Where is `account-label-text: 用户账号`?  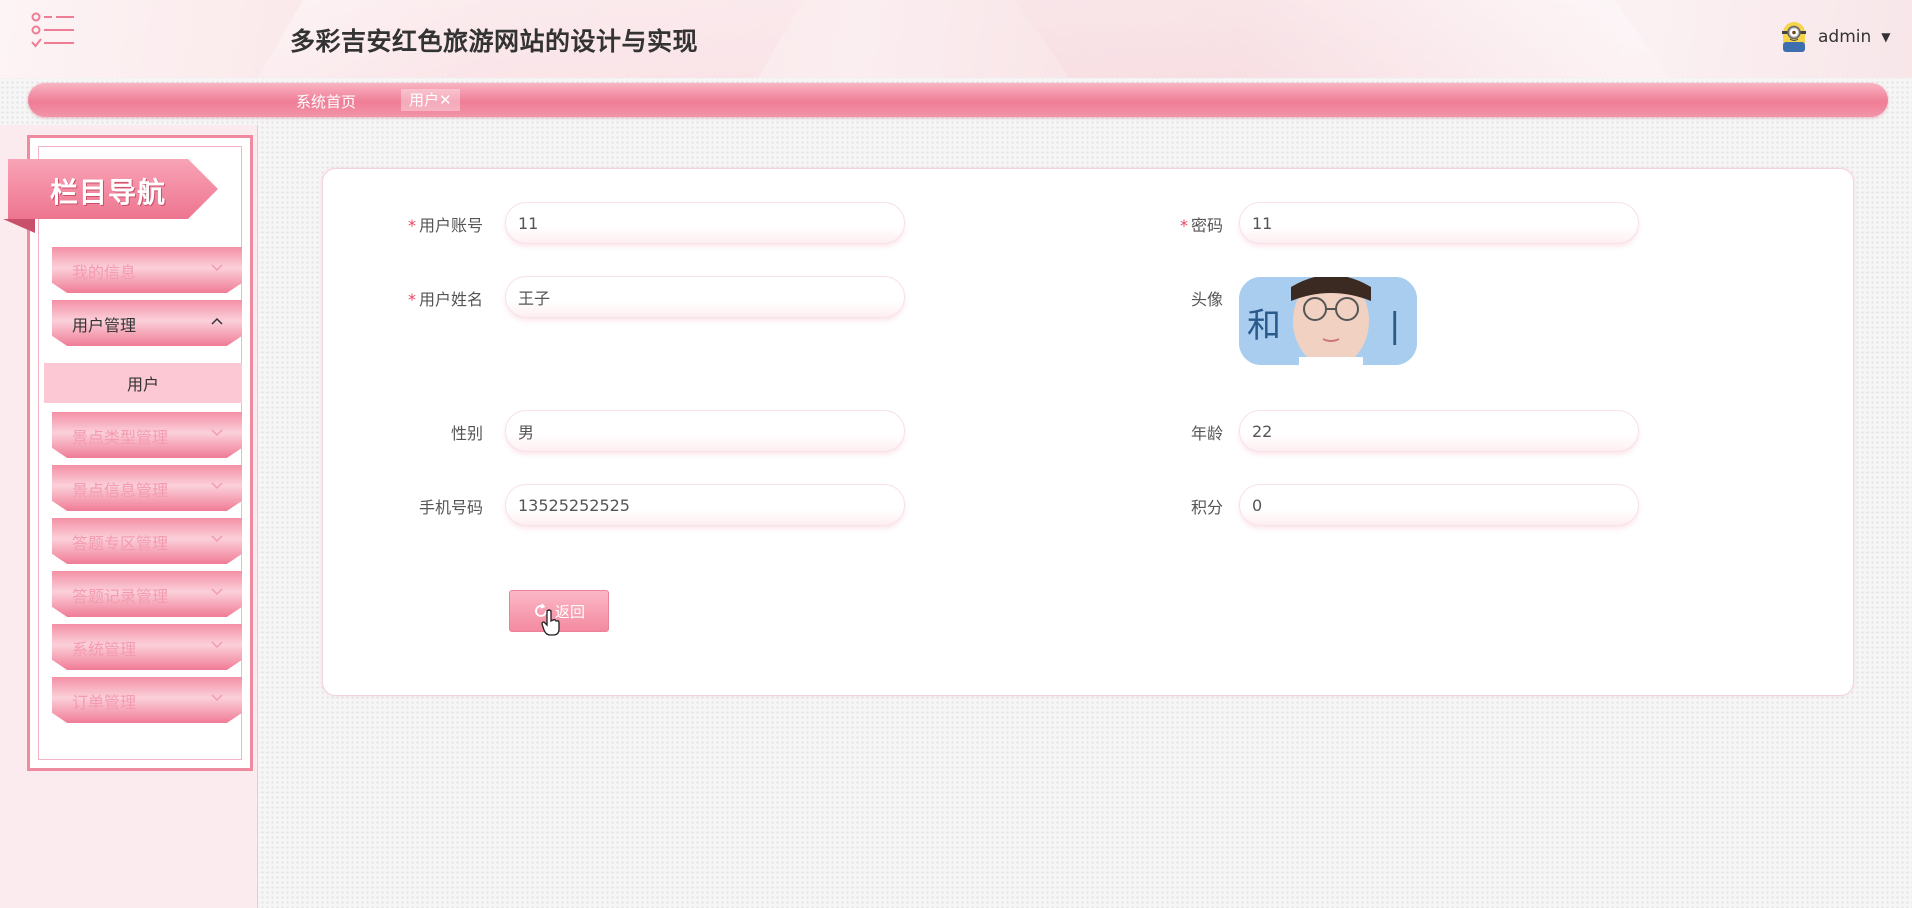 account-label-text: 用户账号 is located at coordinates (450, 225).